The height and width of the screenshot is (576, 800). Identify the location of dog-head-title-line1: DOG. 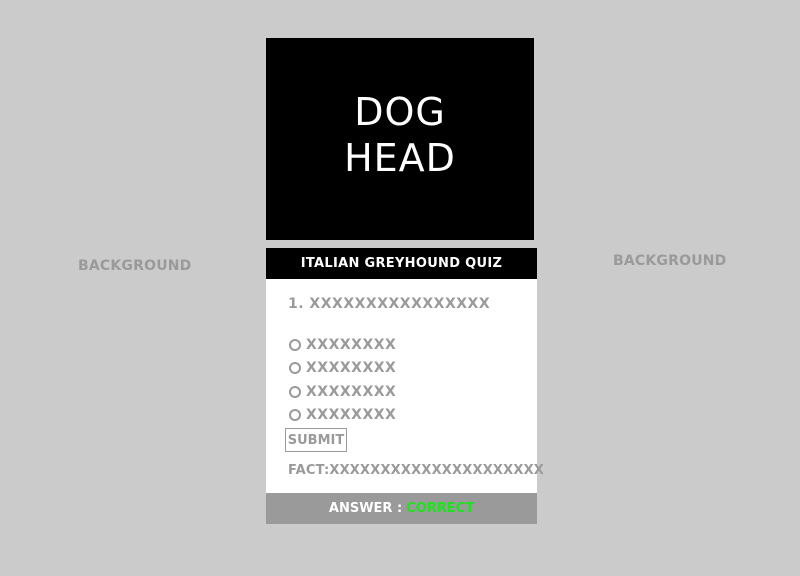
(400, 112).